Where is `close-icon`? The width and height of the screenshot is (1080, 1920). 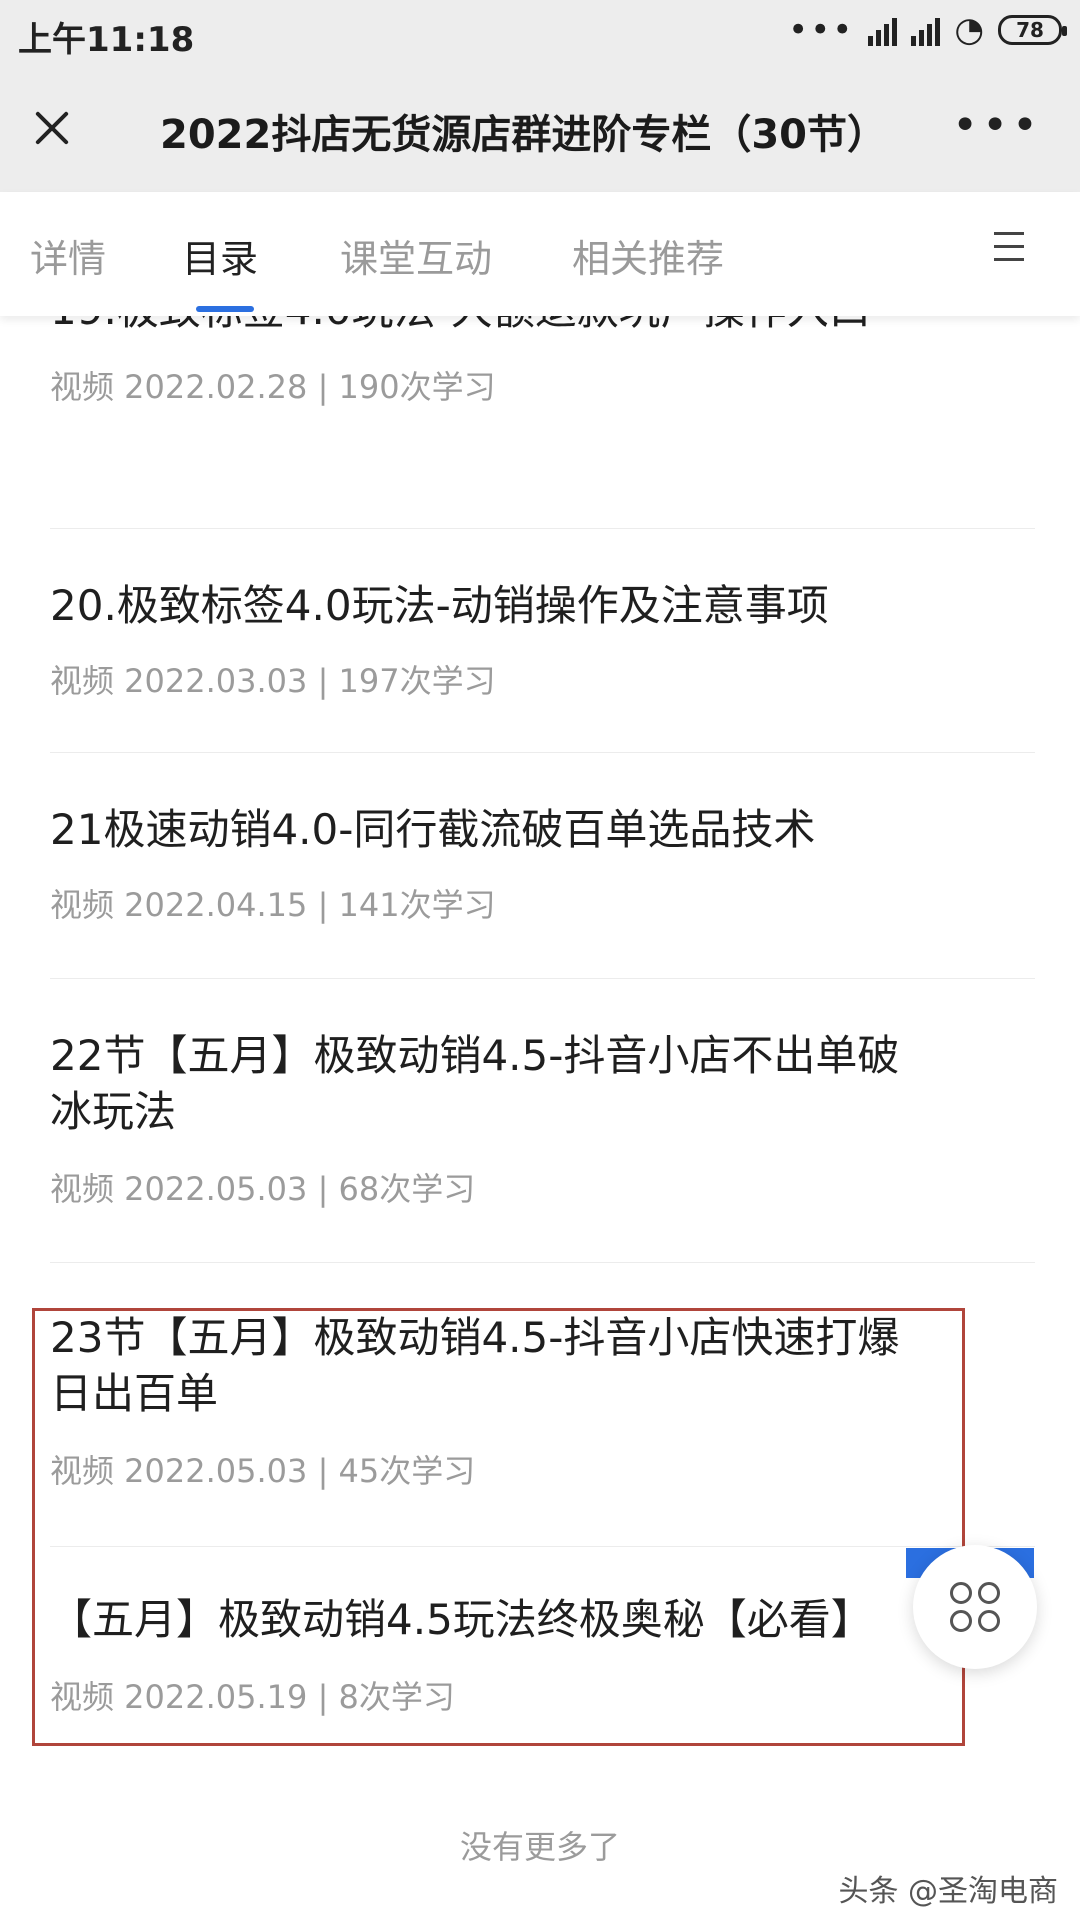 close-icon is located at coordinates (52, 128).